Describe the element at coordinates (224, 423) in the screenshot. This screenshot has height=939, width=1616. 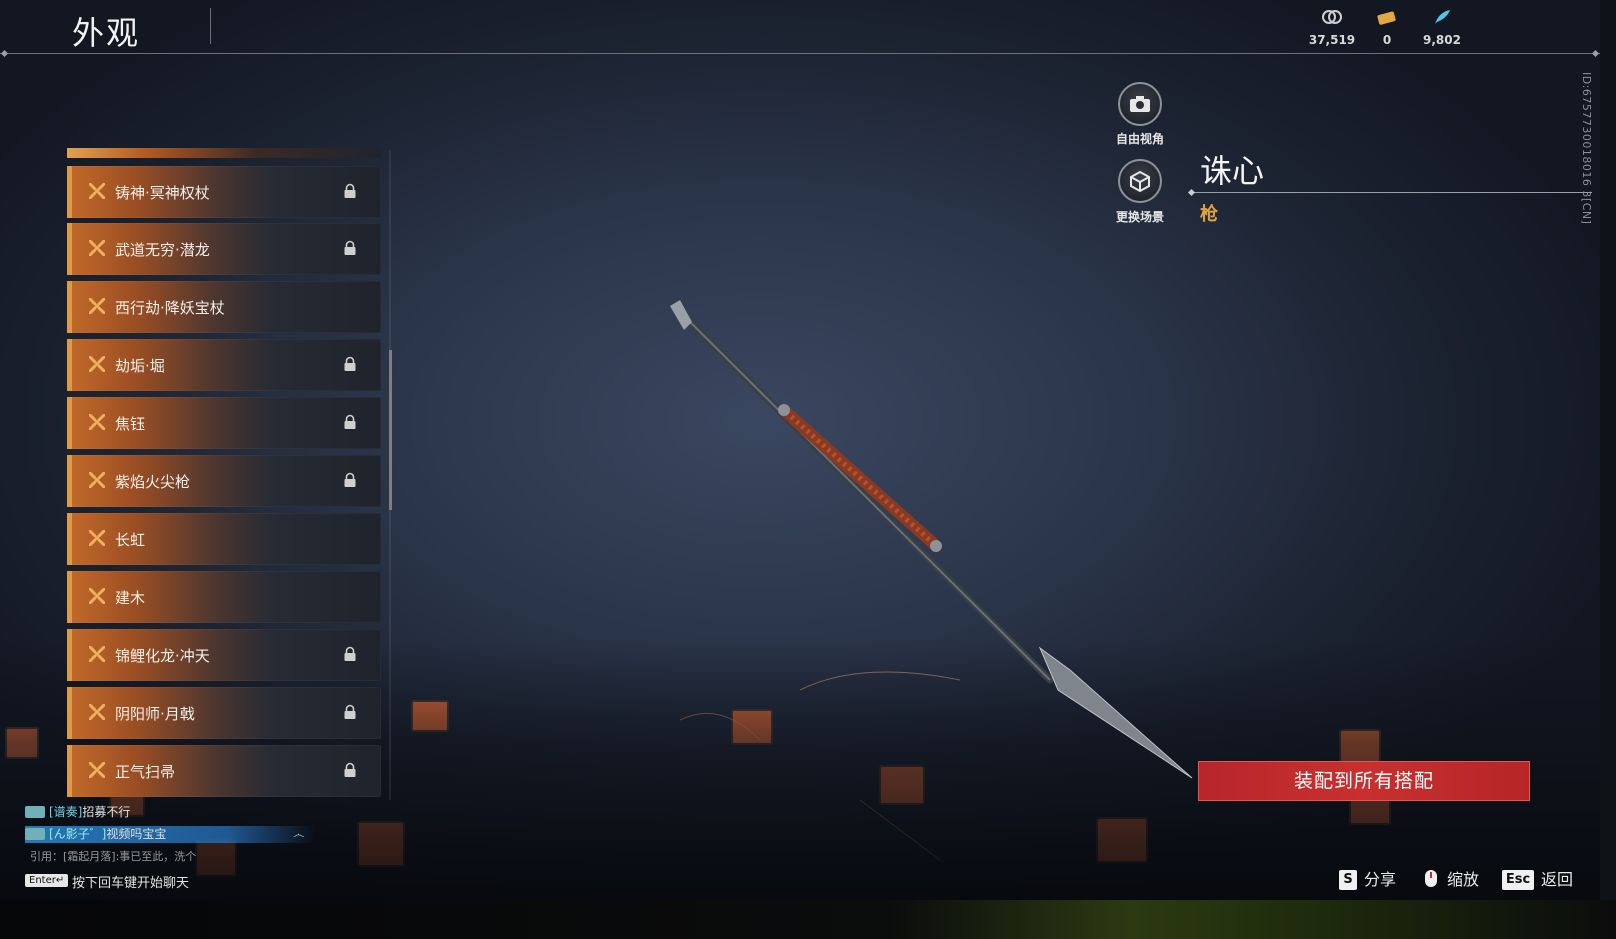
I see `list-item: 焦钰` at that location.